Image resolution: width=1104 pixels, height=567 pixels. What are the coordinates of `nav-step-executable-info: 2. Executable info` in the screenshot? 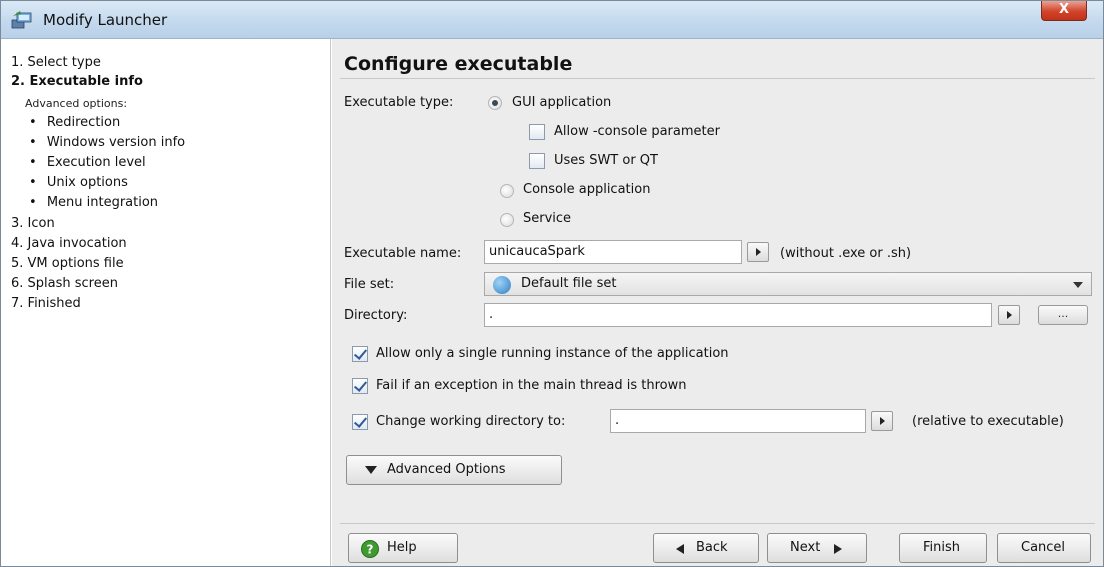 It's located at (77, 81).